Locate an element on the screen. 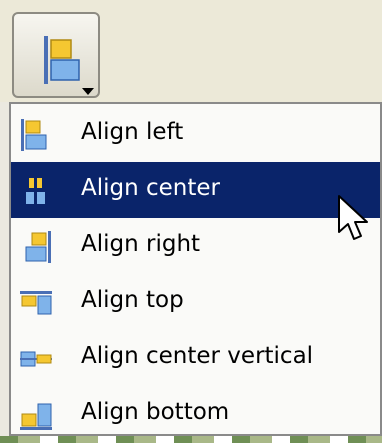 The width and height of the screenshot is (382, 443). menu-item-label: Align top is located at coordinates (132, 300).